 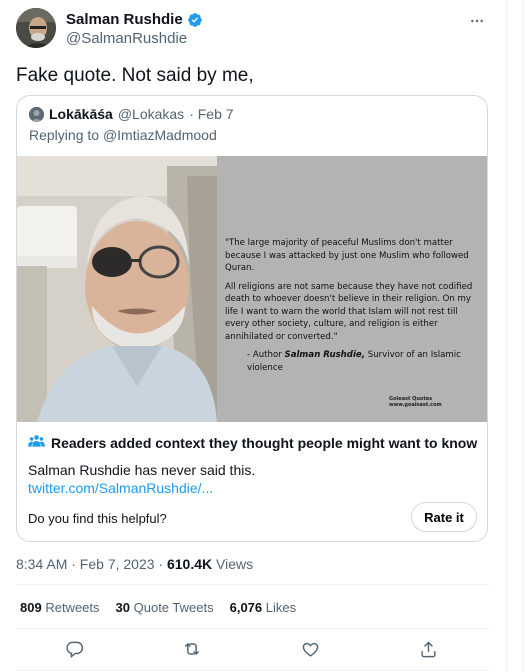 I want to click on author-name-row: Salman Rushdie, so click(x=134, y=19).